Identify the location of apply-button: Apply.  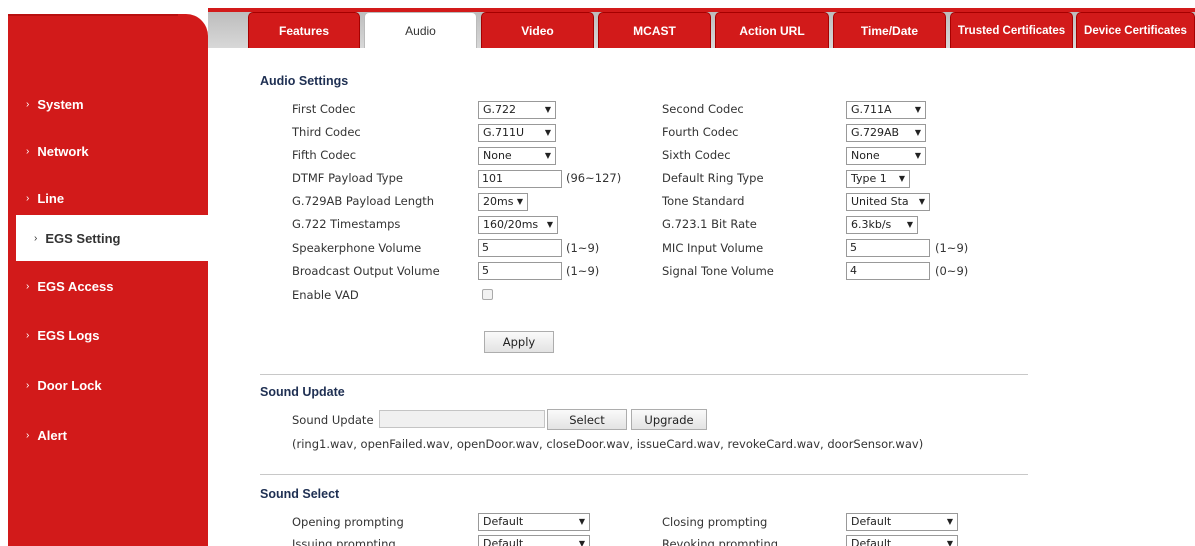
(519, 342).